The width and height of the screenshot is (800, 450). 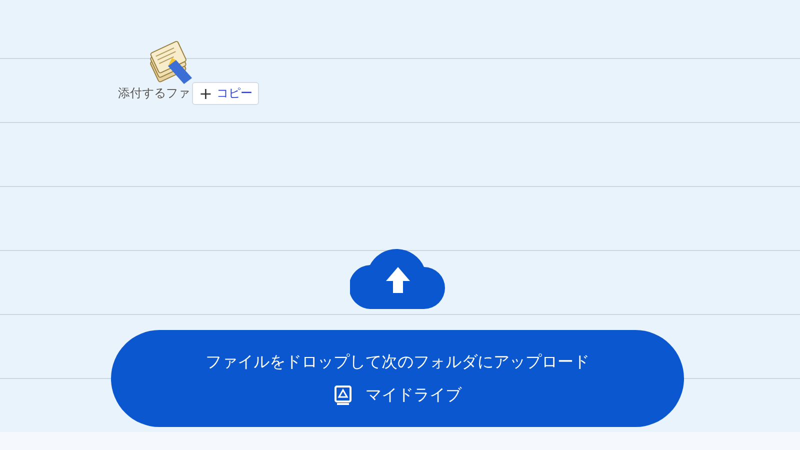 I want to click on drop-message: ファイルをドロップして次のフォルダにアップロード, so click(x=398, y=362).